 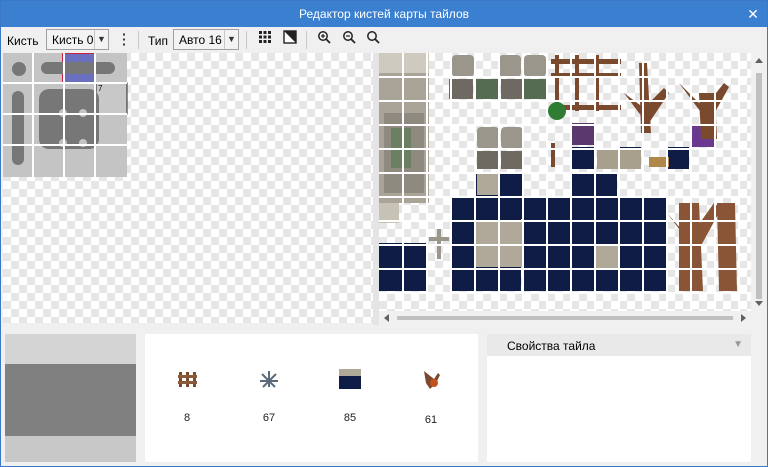 I want to click on tileset-vertical-scrollbar, so click(x=759, y=182).